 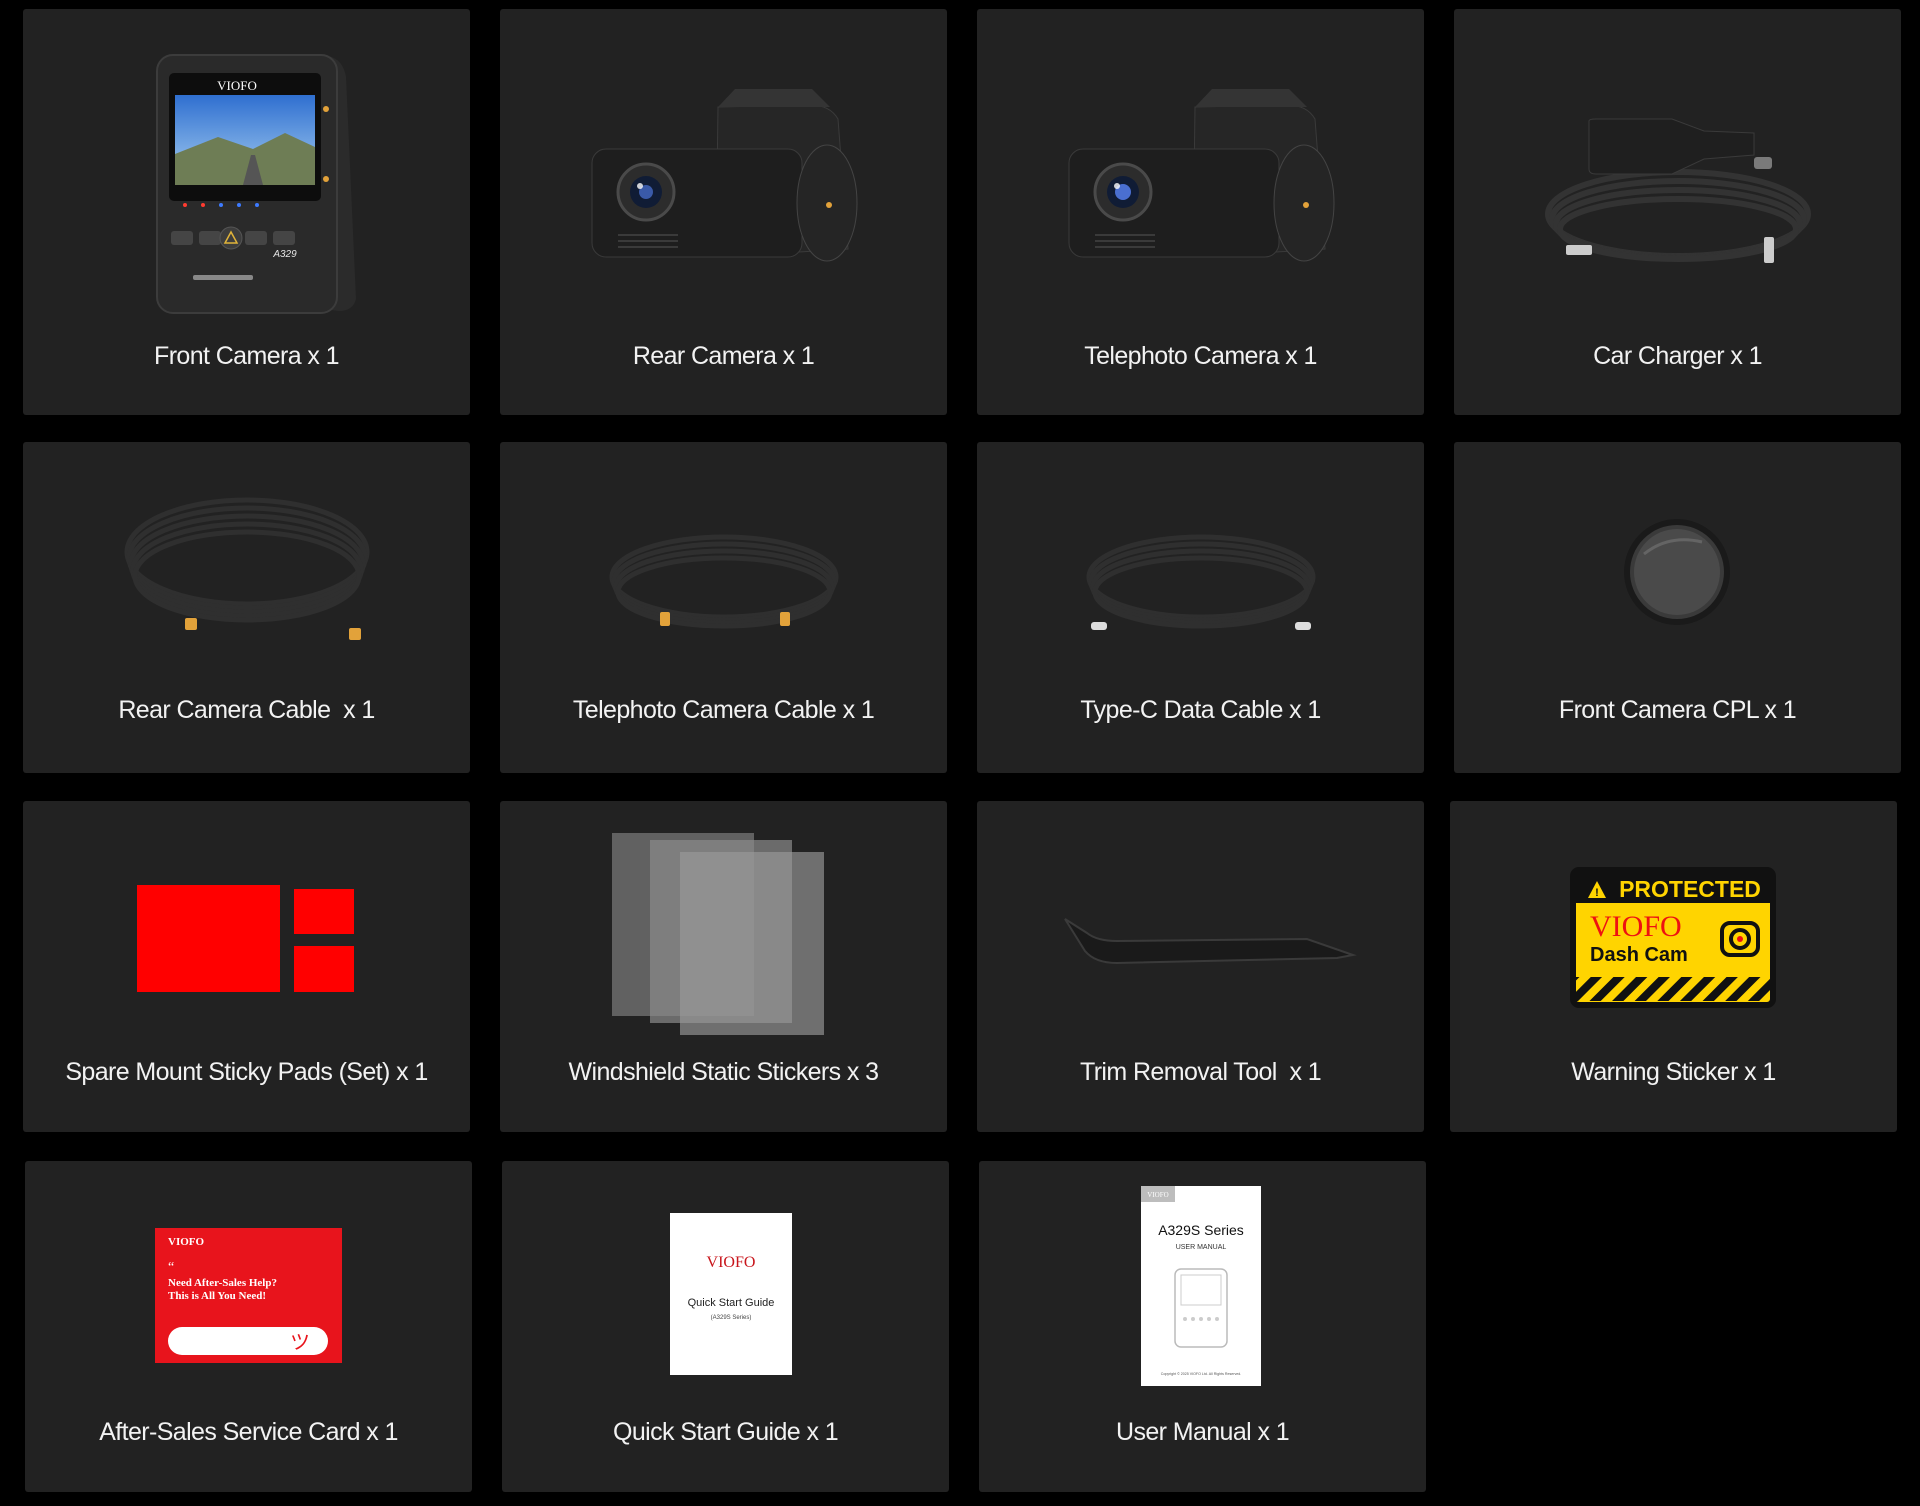 I want to click on item-label: Telephoto Camera Cable x 1, so click(x=723, y=710).